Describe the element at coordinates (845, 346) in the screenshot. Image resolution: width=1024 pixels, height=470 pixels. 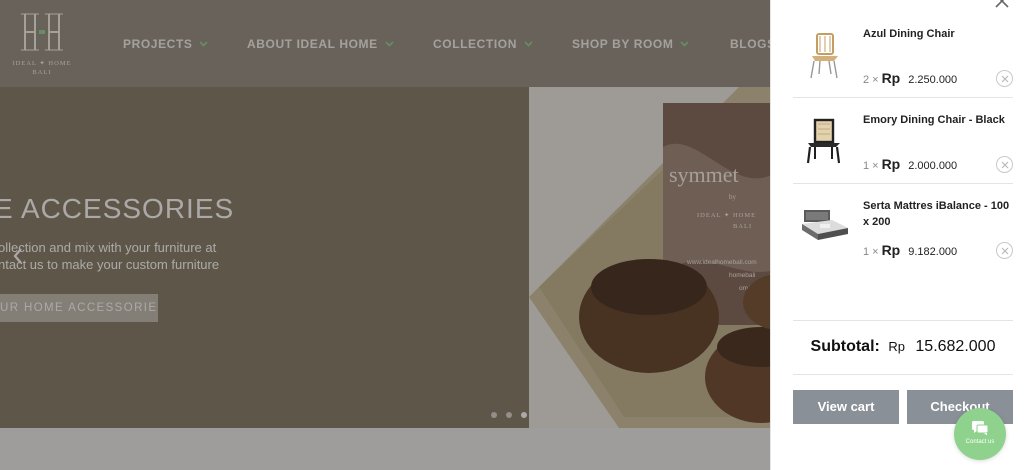
I see `subtotal-label: Subtotal:` at that location.